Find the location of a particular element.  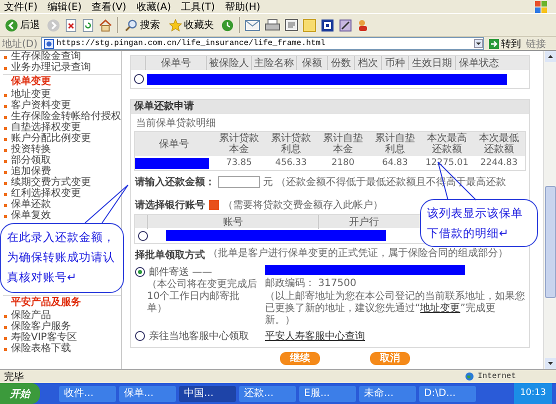

refresh-icon is located at coordinates (88, 25).